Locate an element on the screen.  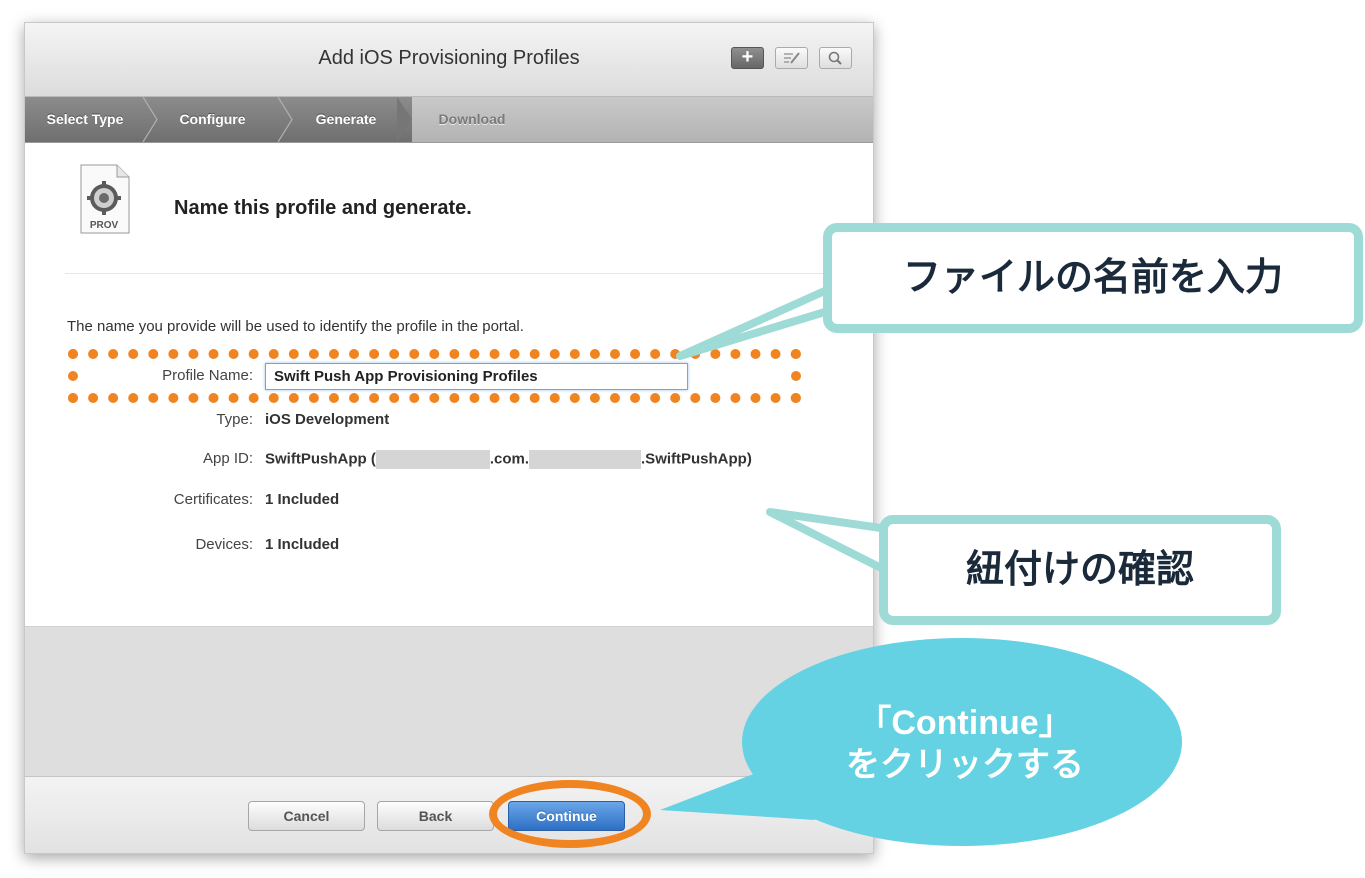
callout-confirm-links: 紐付けの確認 is located at coordinates (1080, 570).